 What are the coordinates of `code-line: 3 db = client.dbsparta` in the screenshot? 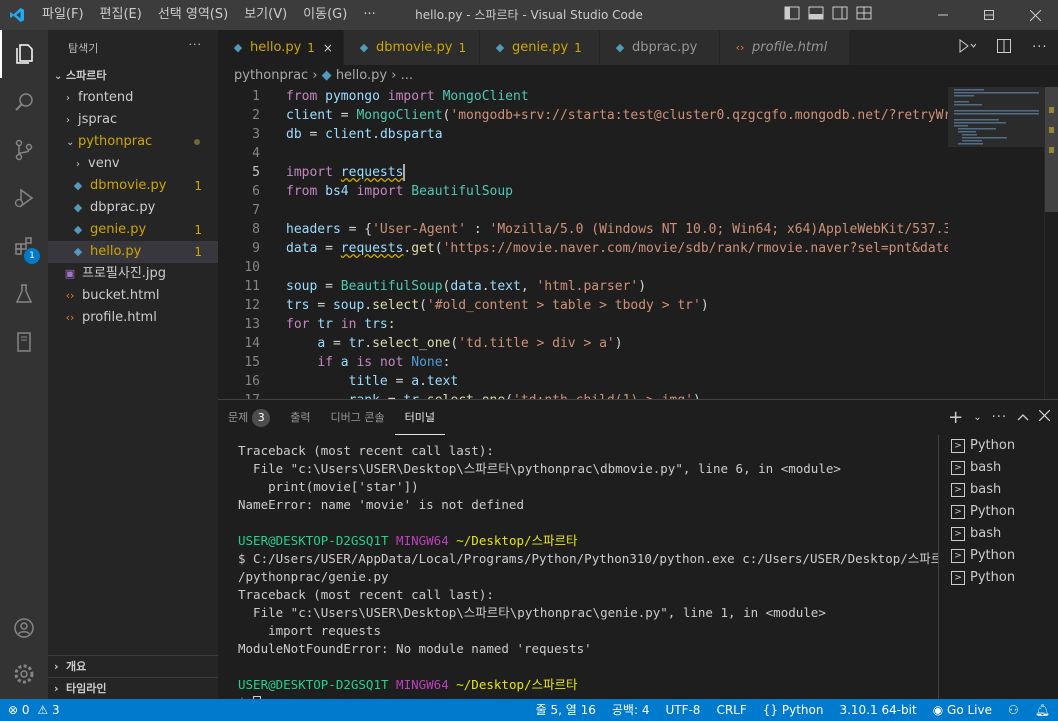 It's located at (583, 134).